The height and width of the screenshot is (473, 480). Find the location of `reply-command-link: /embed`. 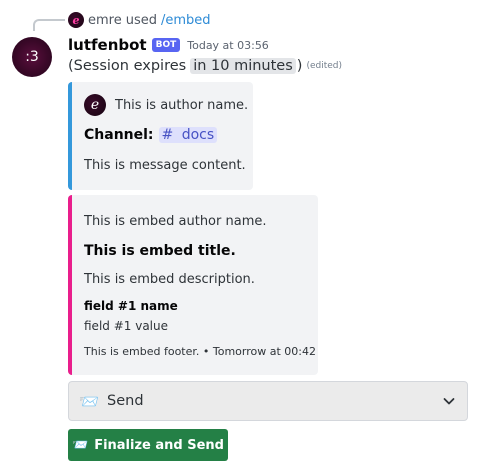

reply-command-link: /embed is located at coordinates (186, 20).